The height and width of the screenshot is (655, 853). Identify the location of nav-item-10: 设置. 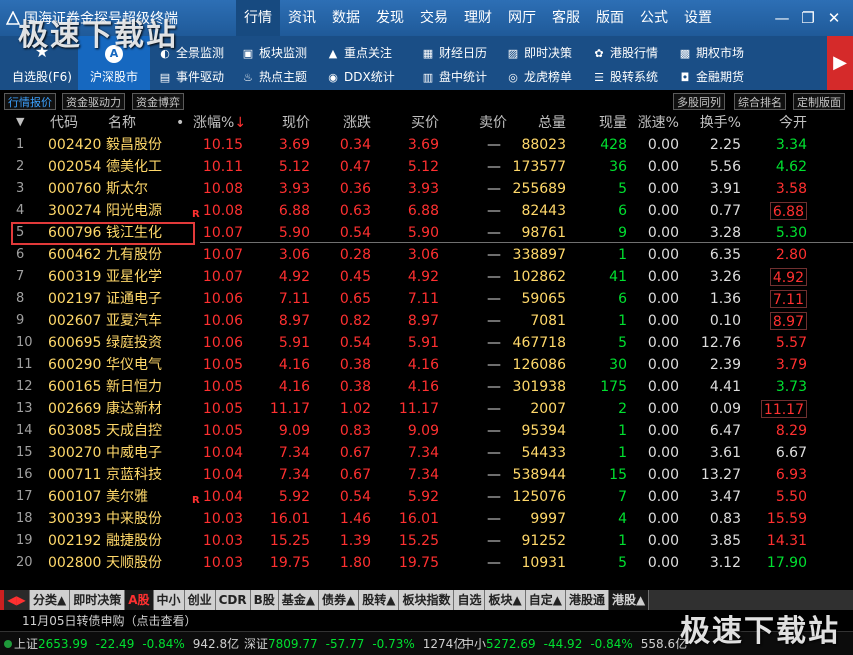
(698, 18).